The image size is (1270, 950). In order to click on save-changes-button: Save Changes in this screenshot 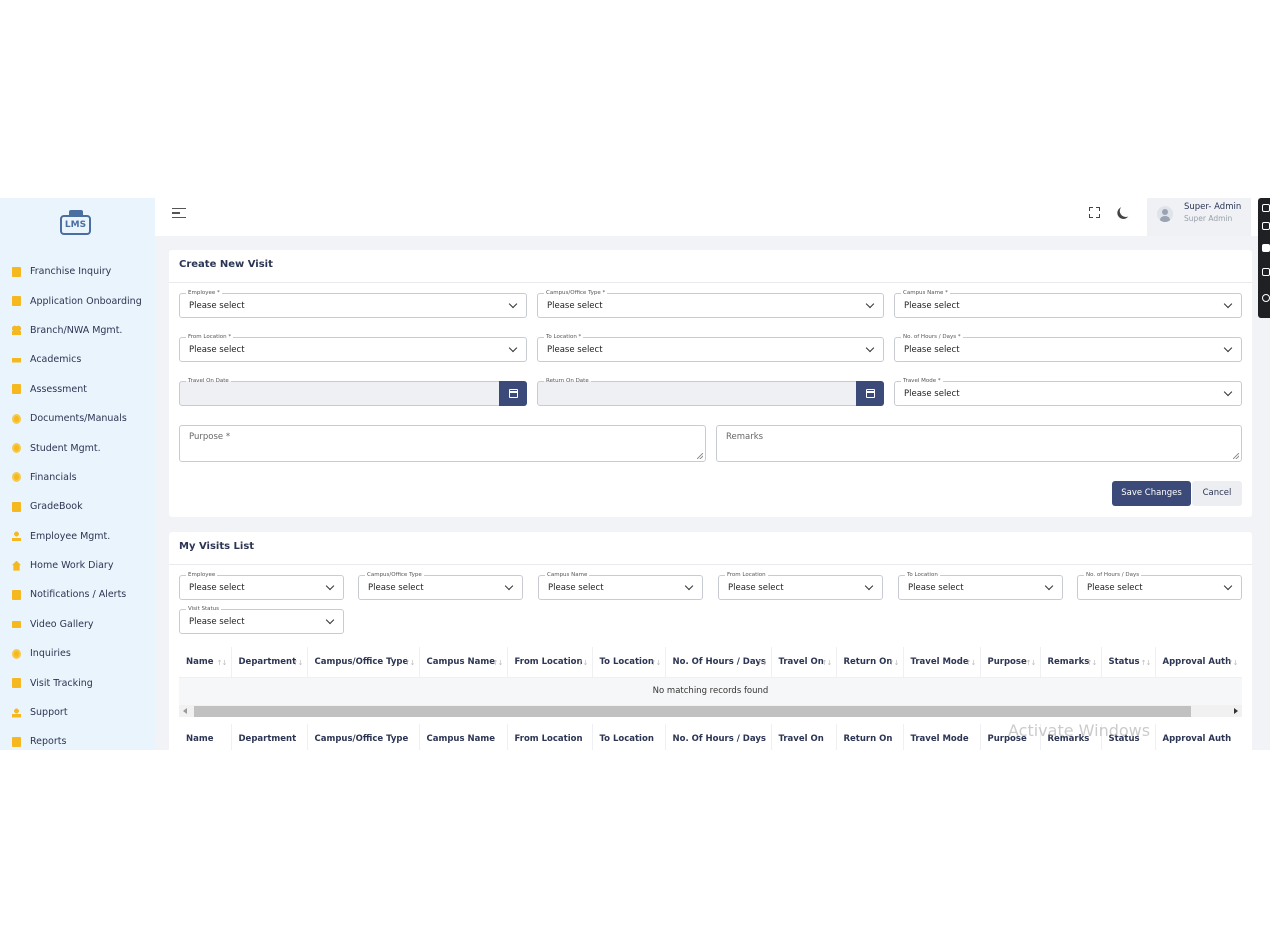, I will do `click(1151, 493)`.